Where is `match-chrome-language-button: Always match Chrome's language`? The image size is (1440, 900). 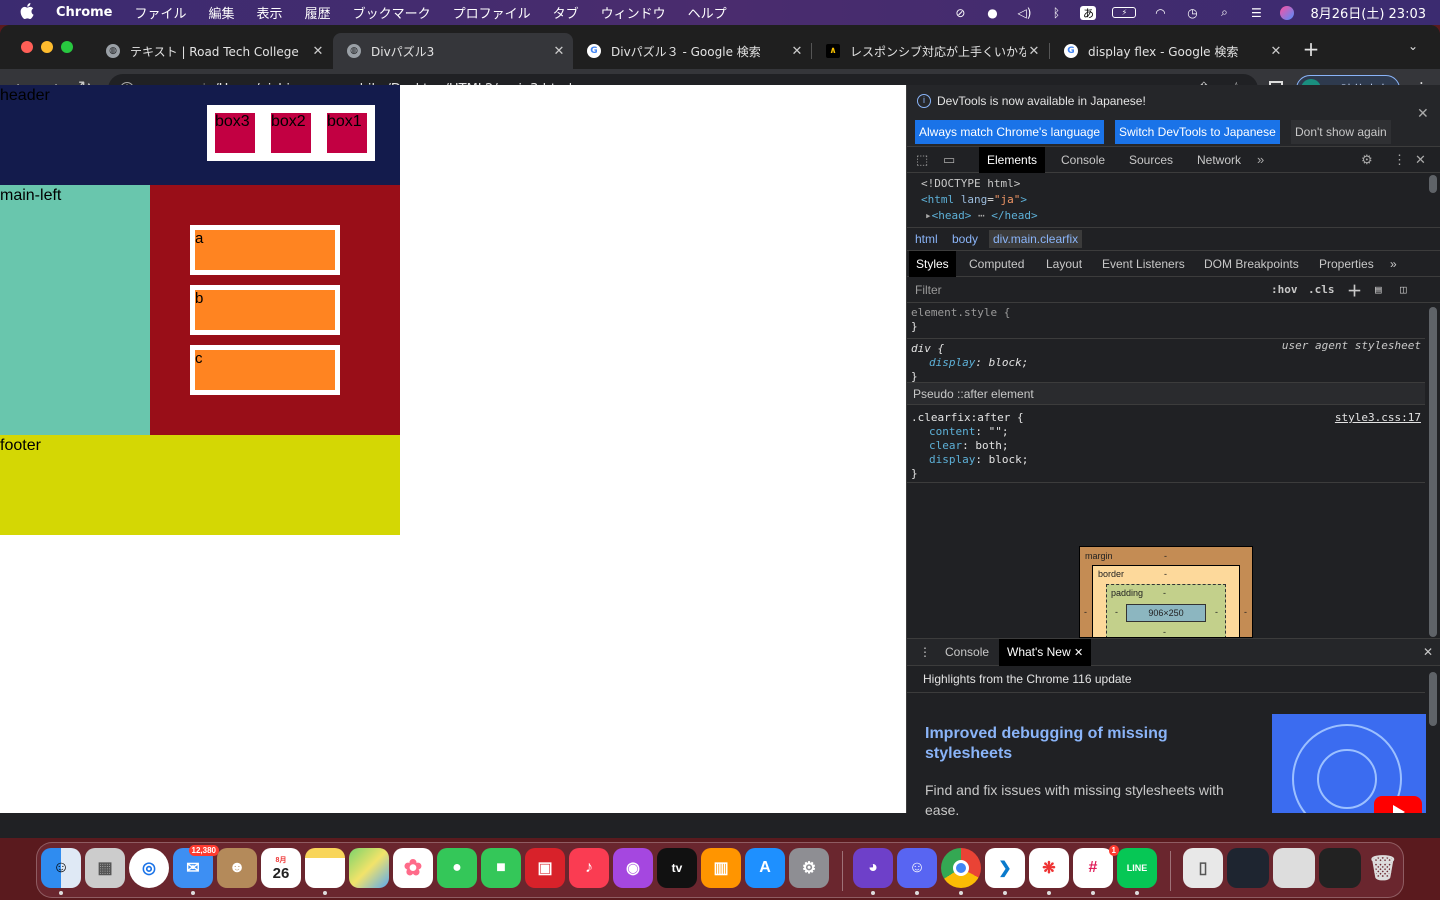 match-chrome-language-button: Always match Chrome's language is located at coordinates (1010, 132).